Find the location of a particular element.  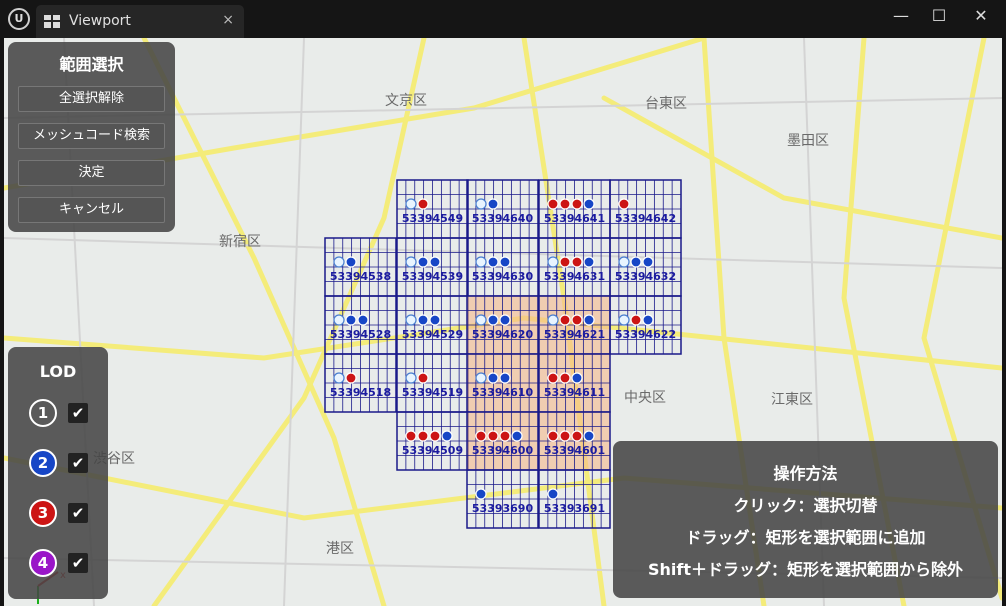

mesh-cell: 53394620 is located at coordinates (502, 325).